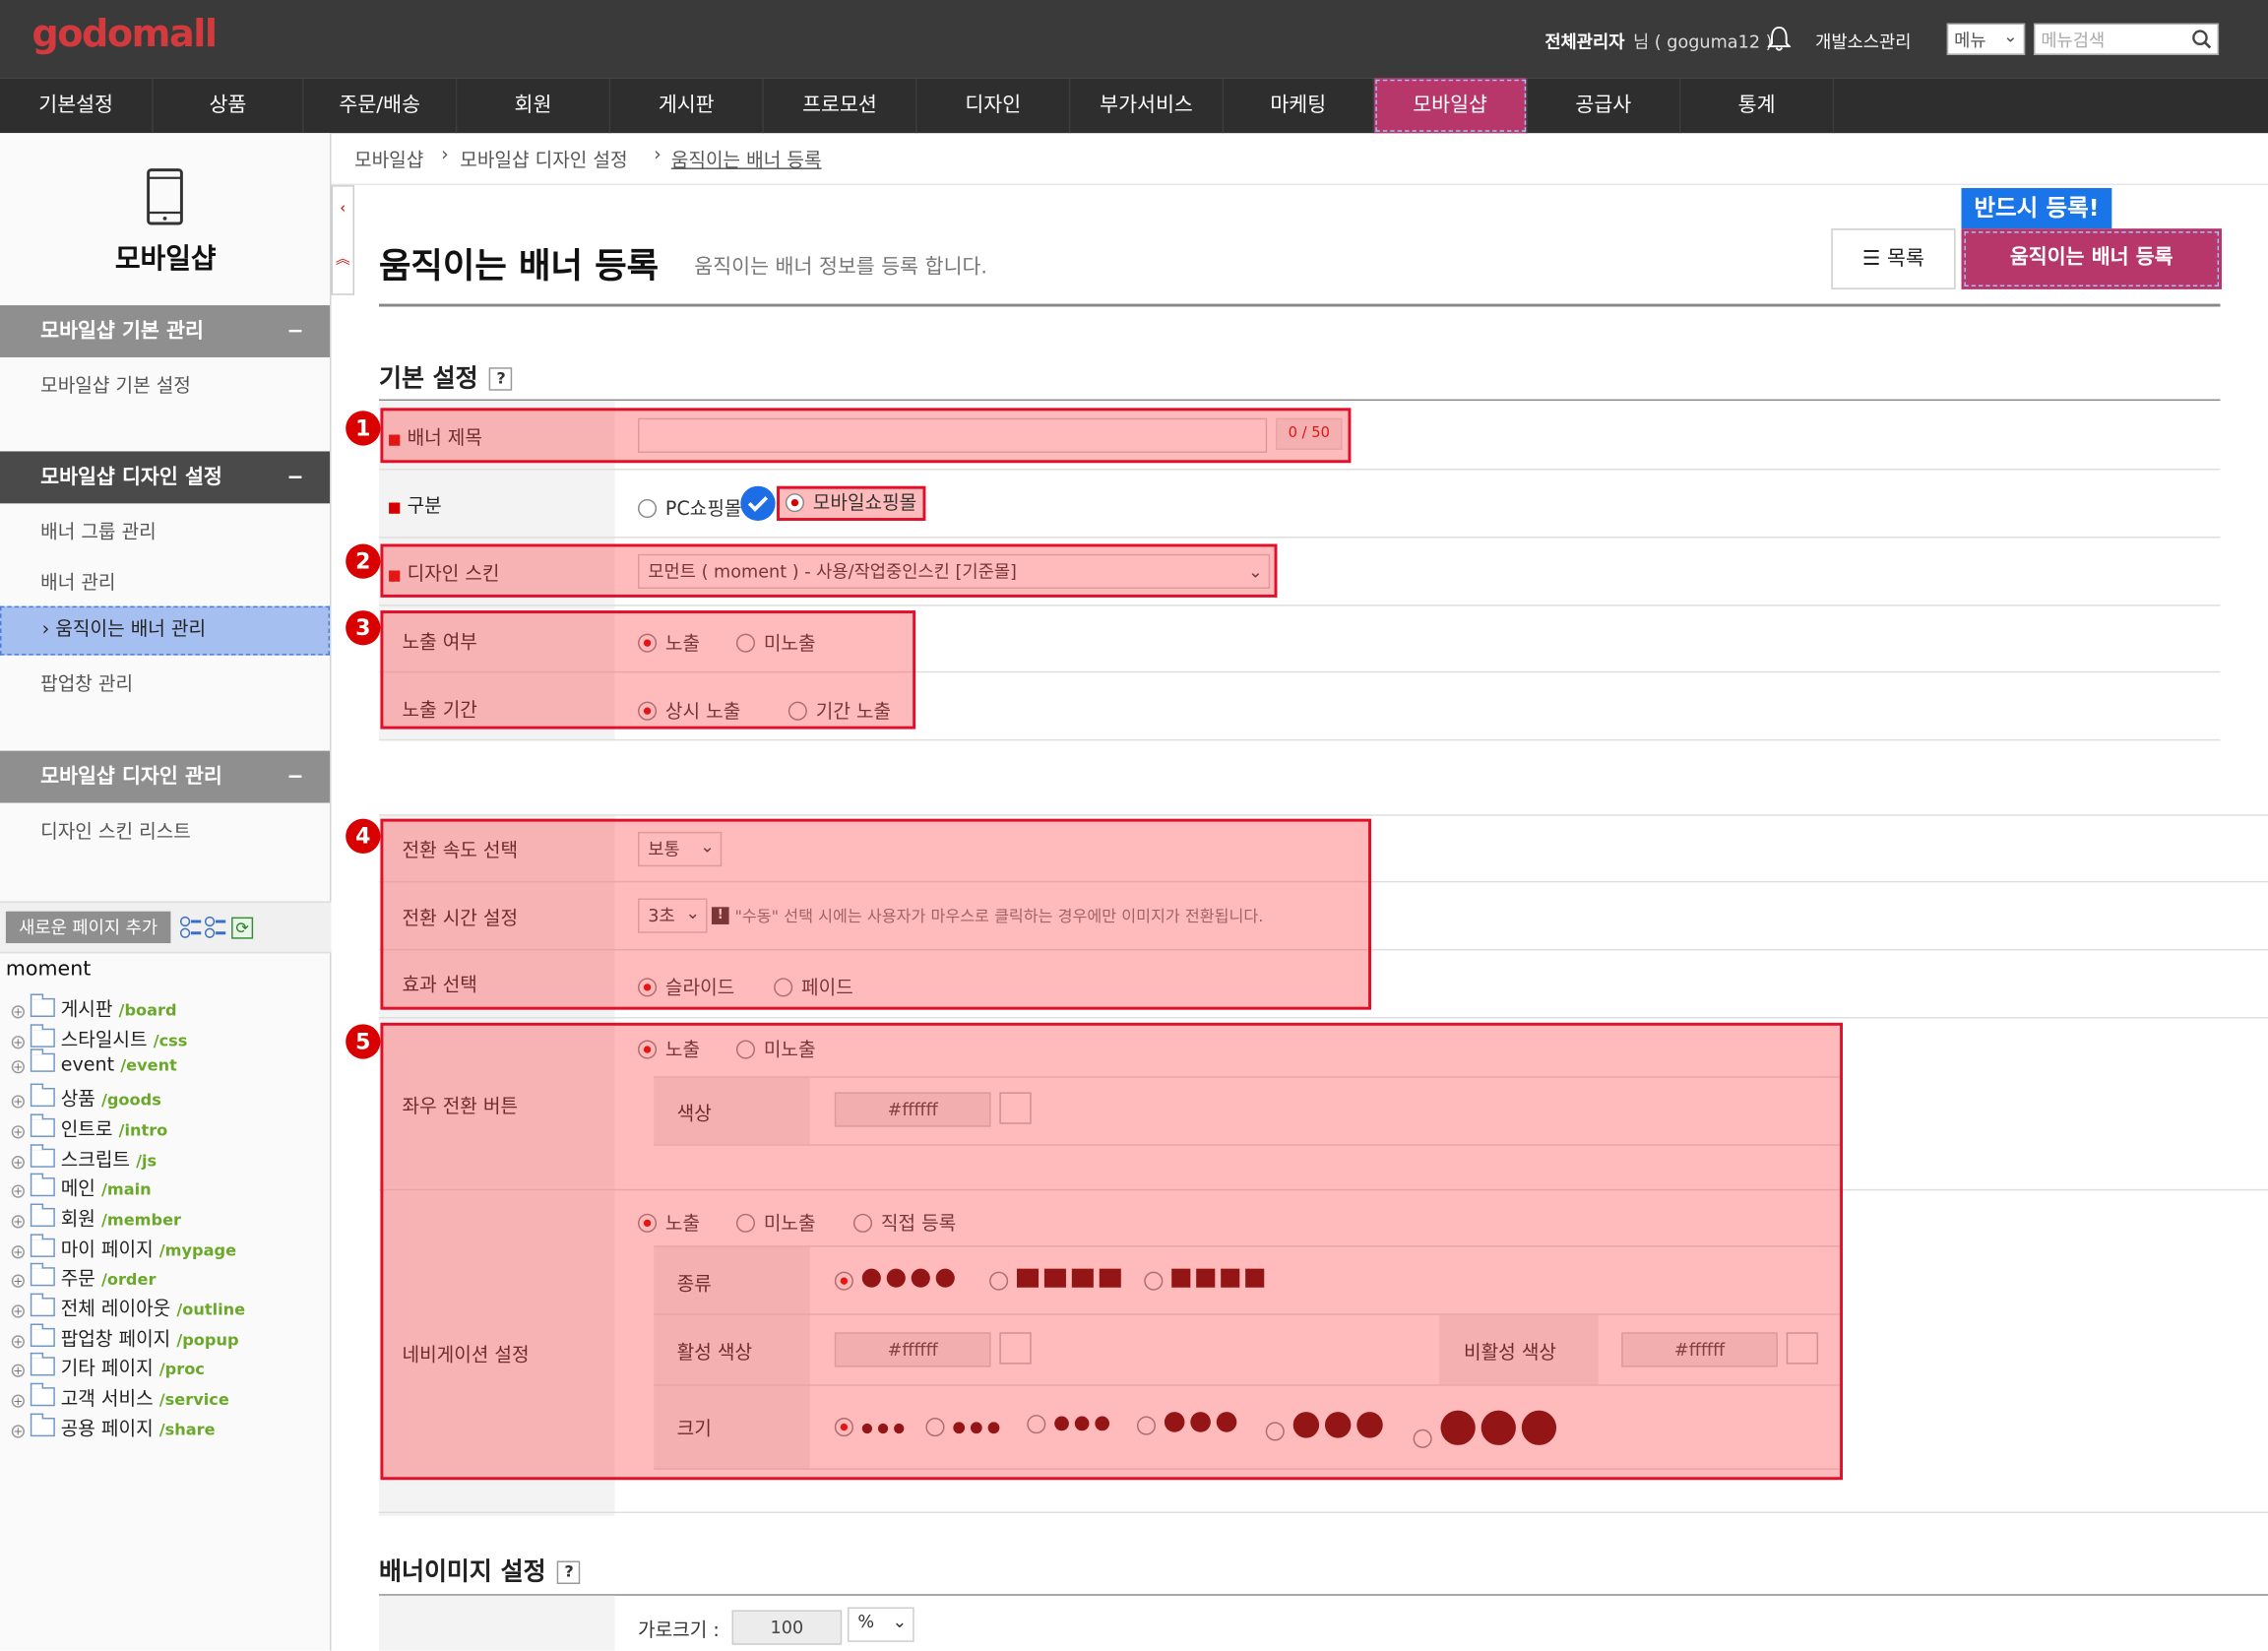 The image size is (2268, 1651). What do you see at coordinates (1863, 41) in the screenshot?
I see `dev-source-link: 개발소스관리` at bounding box center [1863, 41].